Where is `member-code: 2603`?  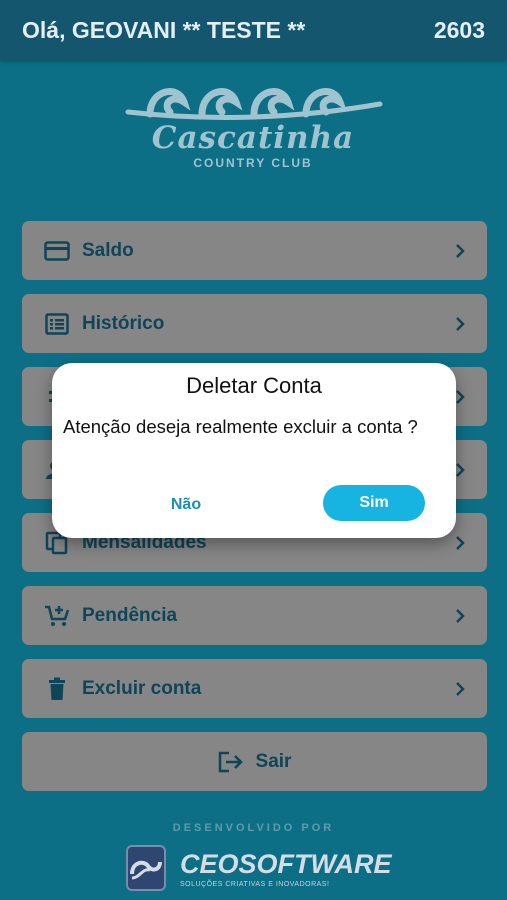
member-code: 2603 is located at coordinates (459, 29).